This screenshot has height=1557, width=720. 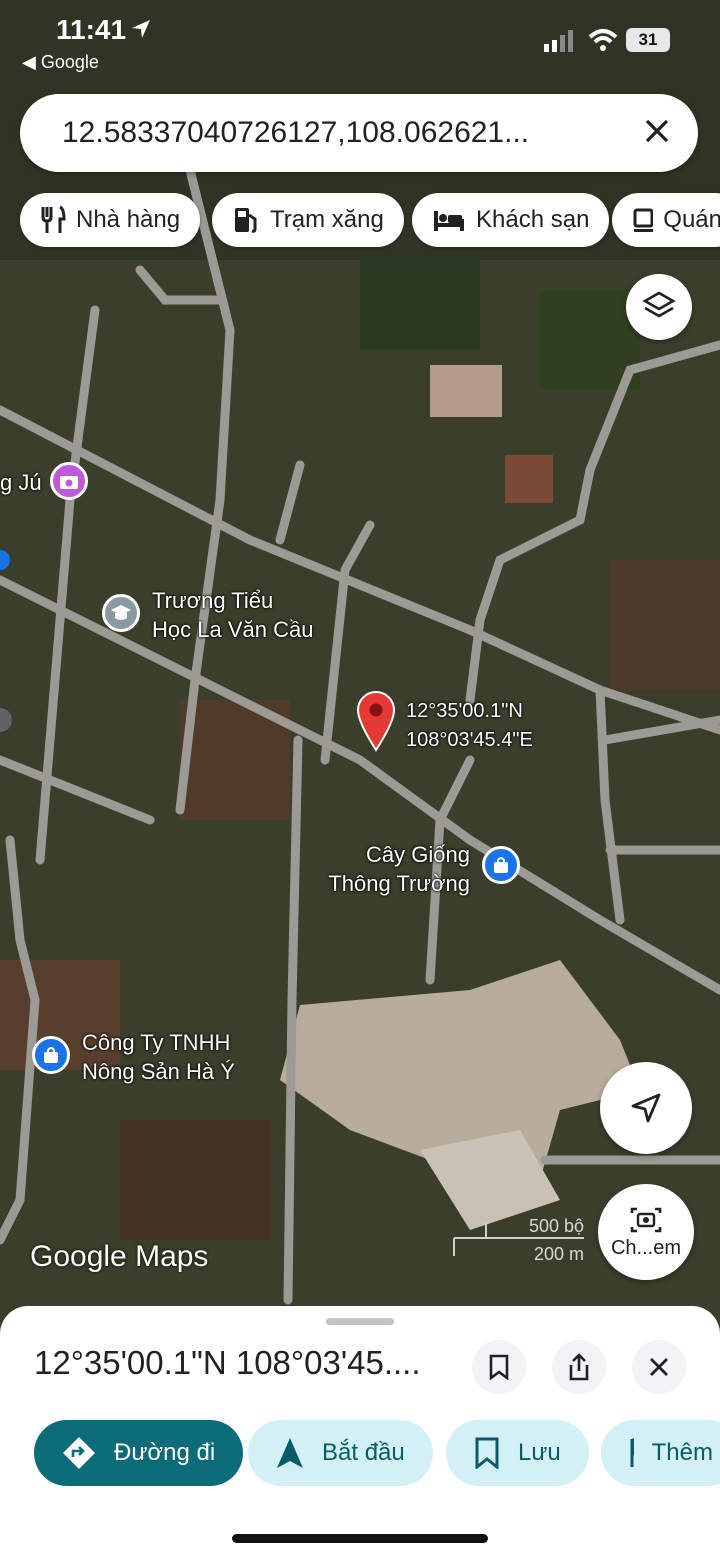 What do you see at coordinates (691, 219) in the screenshot?
I see `chip-label: Quán` at bounding box center [691, 219].